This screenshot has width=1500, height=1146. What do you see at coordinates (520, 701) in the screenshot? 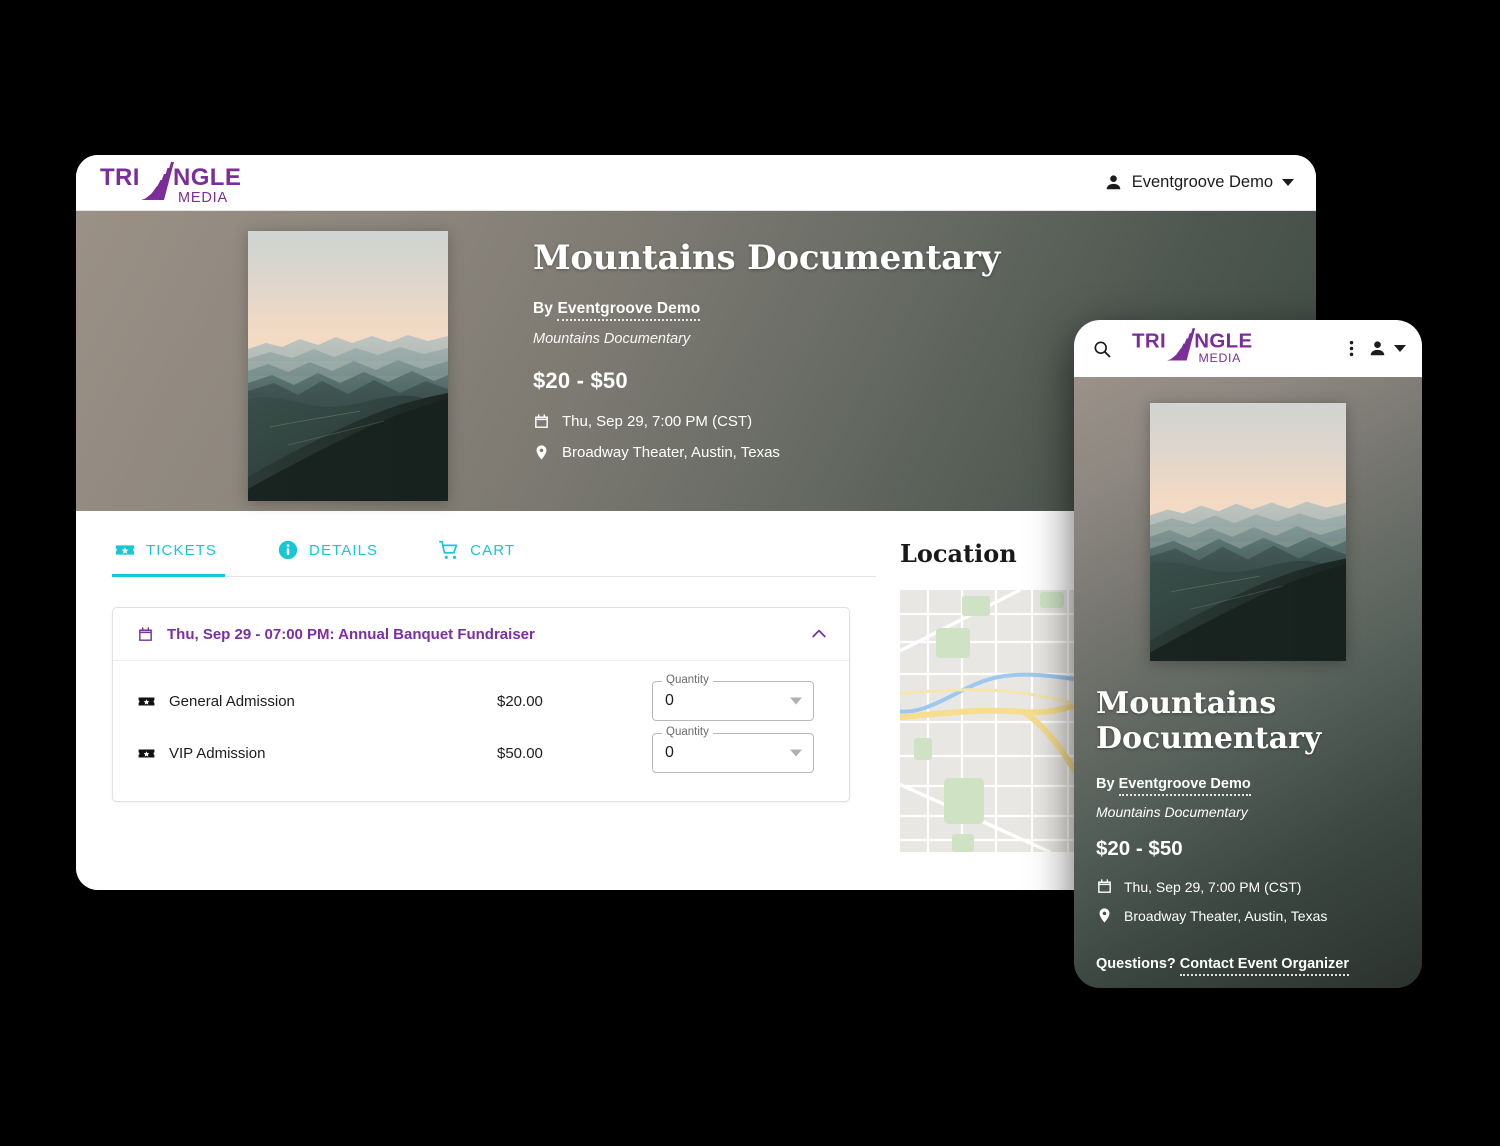
I see `ticket-price: $20.00` at bounding box center [520, 701].